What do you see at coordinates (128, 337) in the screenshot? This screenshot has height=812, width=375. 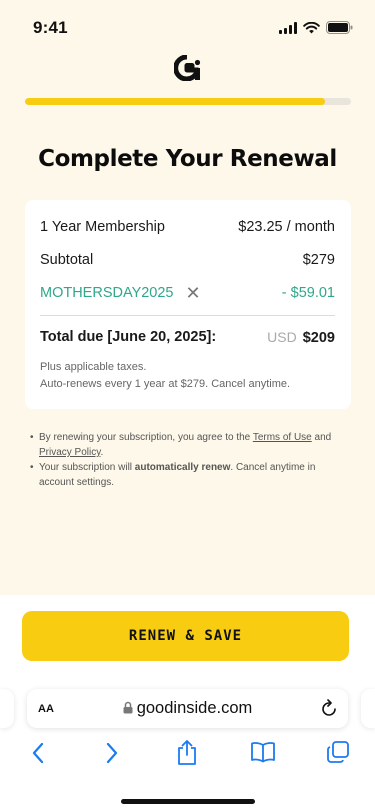 I see `total-label: Total due [June 20, 2025]:` at bounding box center [128, 337].